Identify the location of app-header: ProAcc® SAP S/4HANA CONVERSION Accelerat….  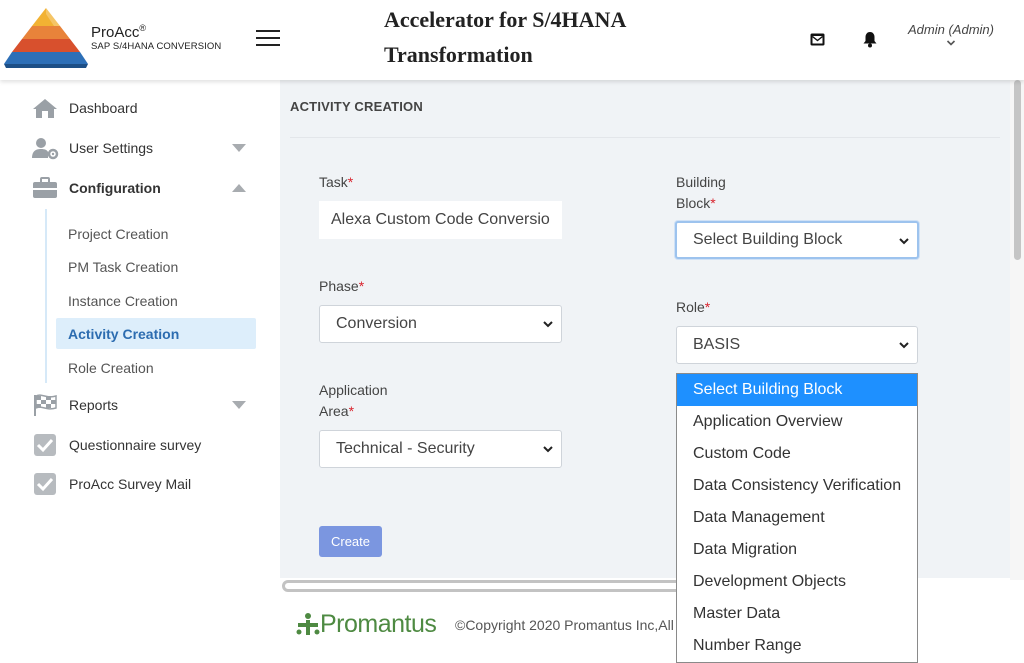
(512, 40).